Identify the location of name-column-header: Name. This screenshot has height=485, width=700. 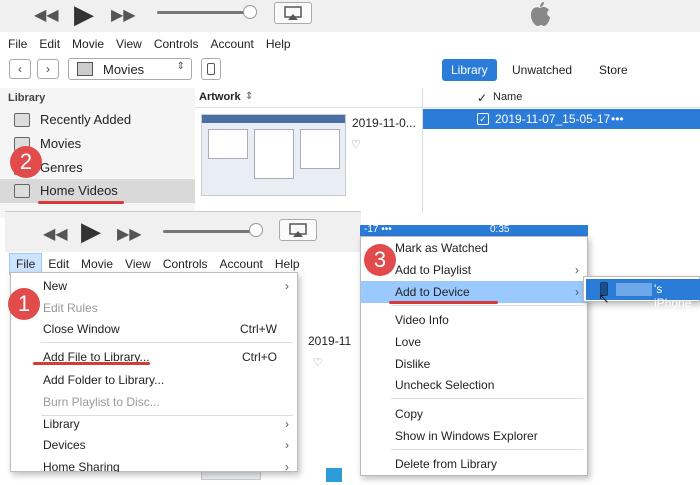
(507, 97).